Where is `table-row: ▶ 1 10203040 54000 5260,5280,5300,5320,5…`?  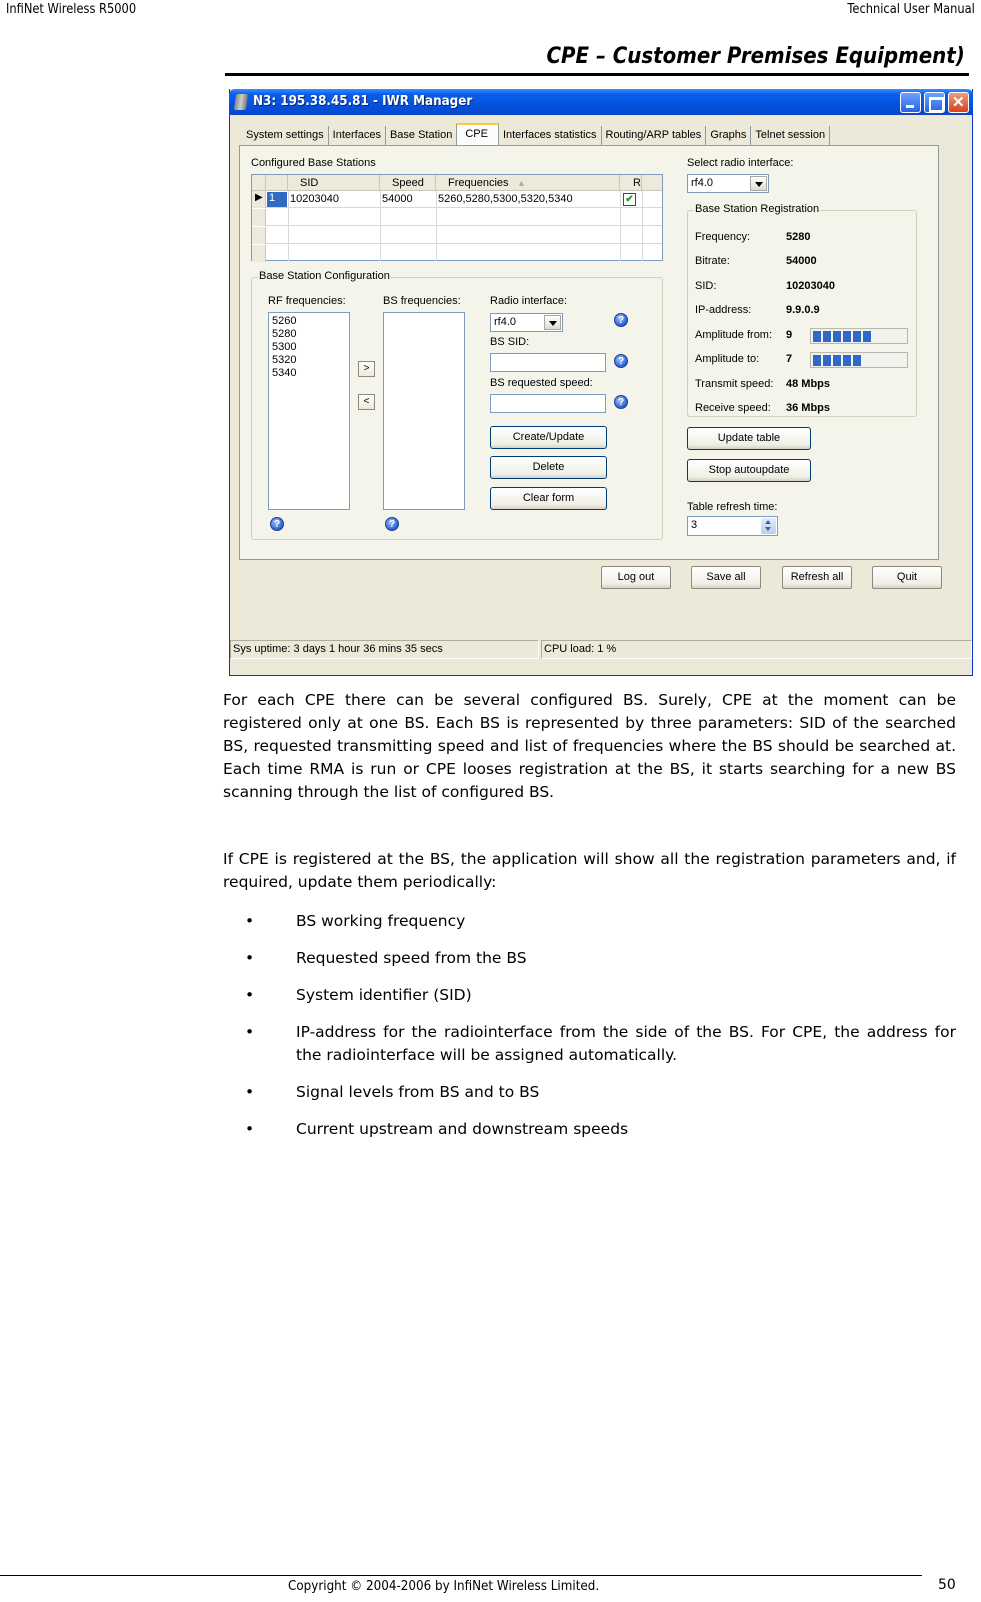
table-row: ▶ 1 10203040 54000 5260,5280,5300,5320,5… is located at coordinates (457, 199).